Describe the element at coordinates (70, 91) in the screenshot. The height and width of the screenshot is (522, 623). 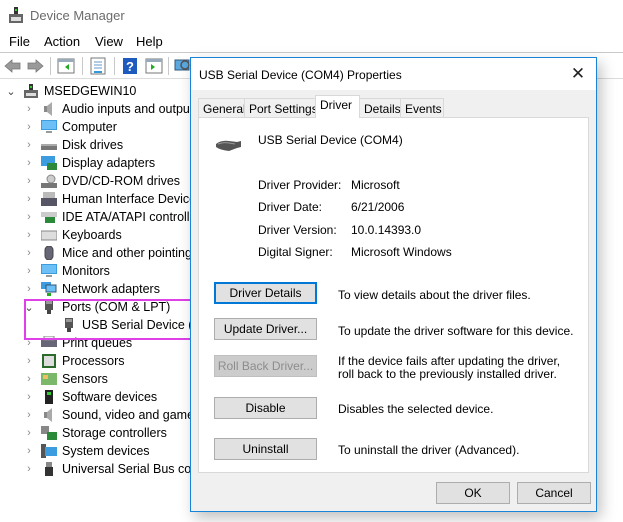
I see `tree-root: ⌄ MSEDGEWIN10` at that location.